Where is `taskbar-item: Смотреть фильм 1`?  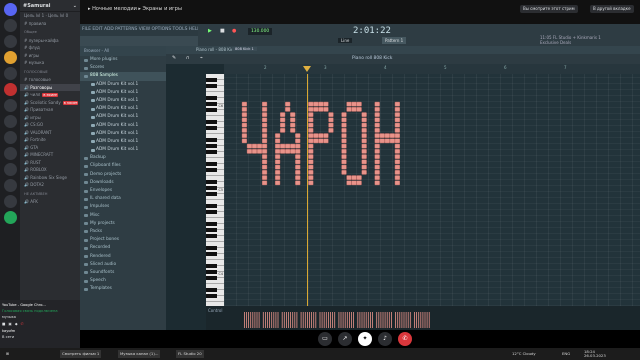 taskbar-item: Смотреть фильм 1 is located at coordinates (81, 354).